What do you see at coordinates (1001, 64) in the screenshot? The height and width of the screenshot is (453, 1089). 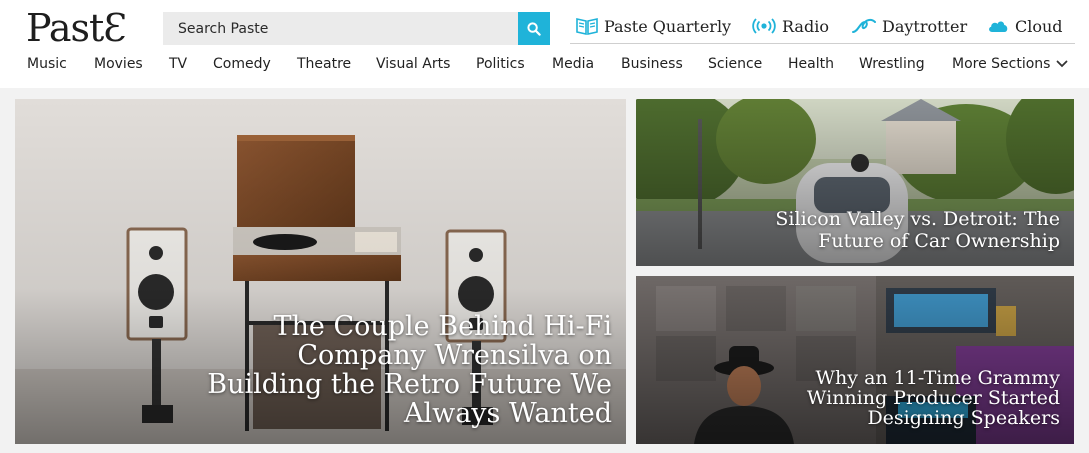 I see `more-sections-label: More Sections` at bounding box center [1001, 64].